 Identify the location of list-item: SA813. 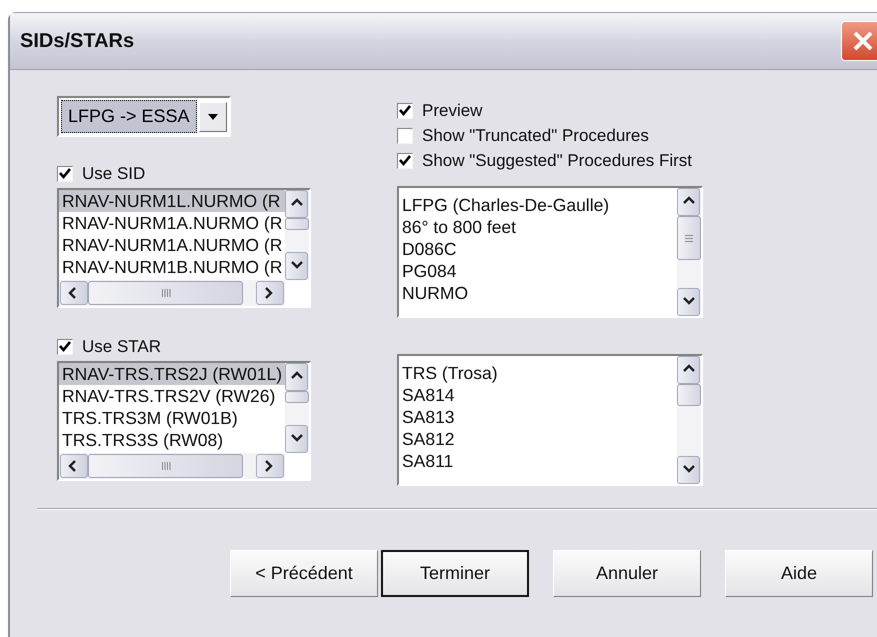
(538, 417).